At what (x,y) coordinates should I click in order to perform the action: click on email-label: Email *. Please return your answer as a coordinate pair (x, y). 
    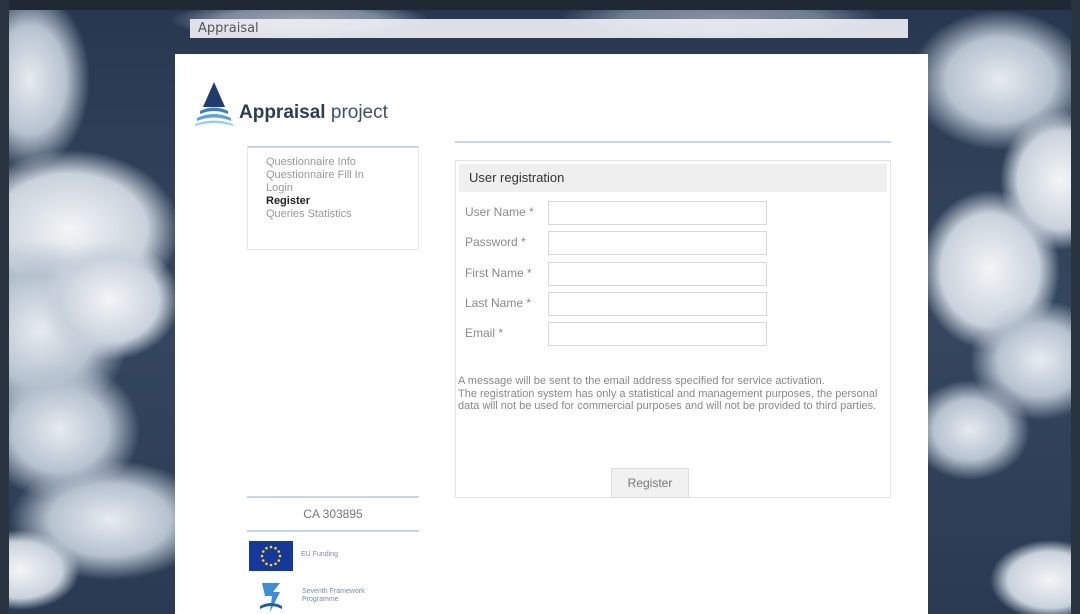
    Looking at the image, I should click on (484, 333).